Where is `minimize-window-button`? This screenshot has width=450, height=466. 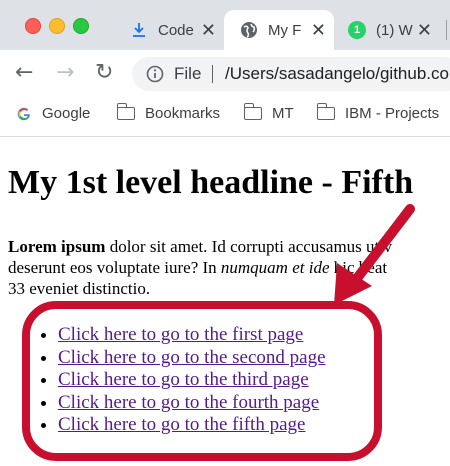 minimize-window-button is located at coordinates (57, 26).